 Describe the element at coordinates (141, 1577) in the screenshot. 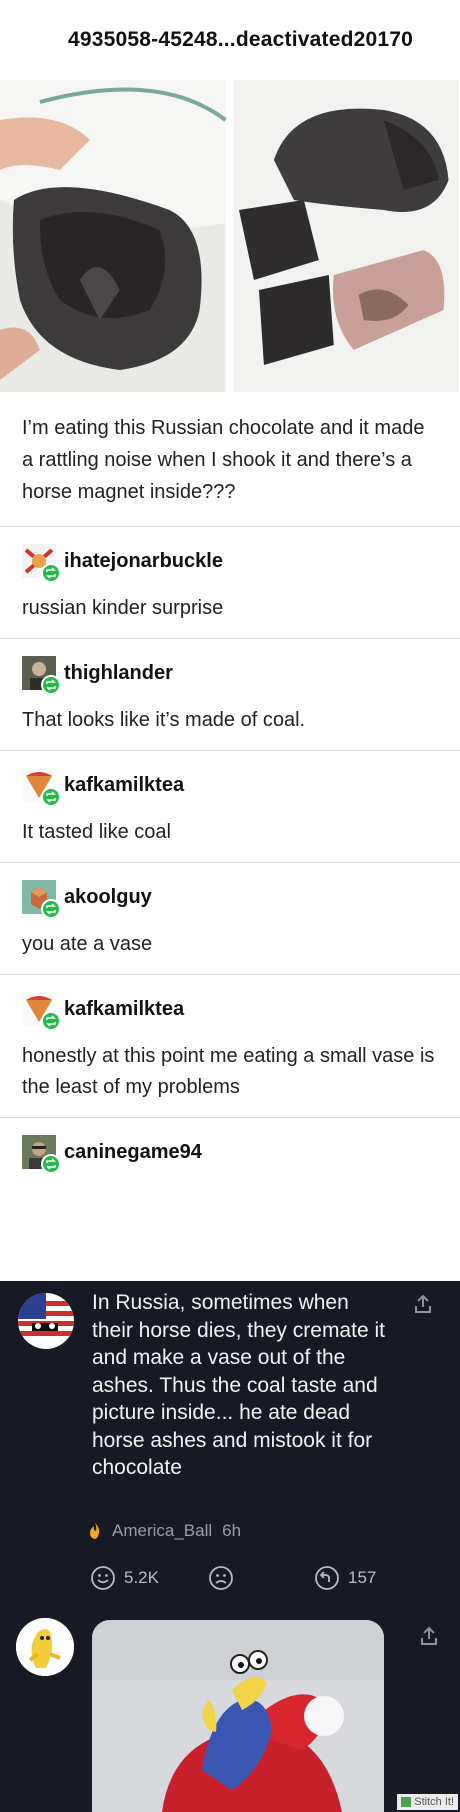

I see `upvote-count: 5.2K` at that location.